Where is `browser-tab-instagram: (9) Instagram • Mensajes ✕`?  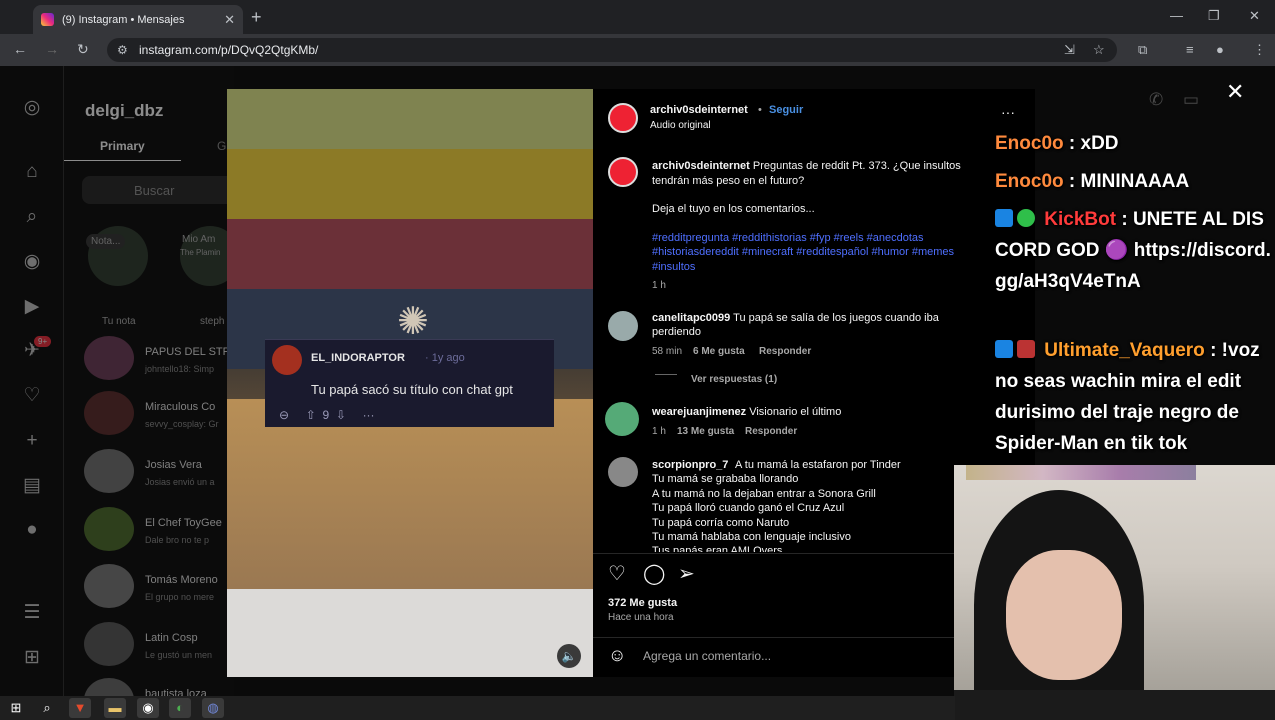 browser-tab-instagram: (9) Instagram • Mensajes ✕ is located at coordinates (138, 19).